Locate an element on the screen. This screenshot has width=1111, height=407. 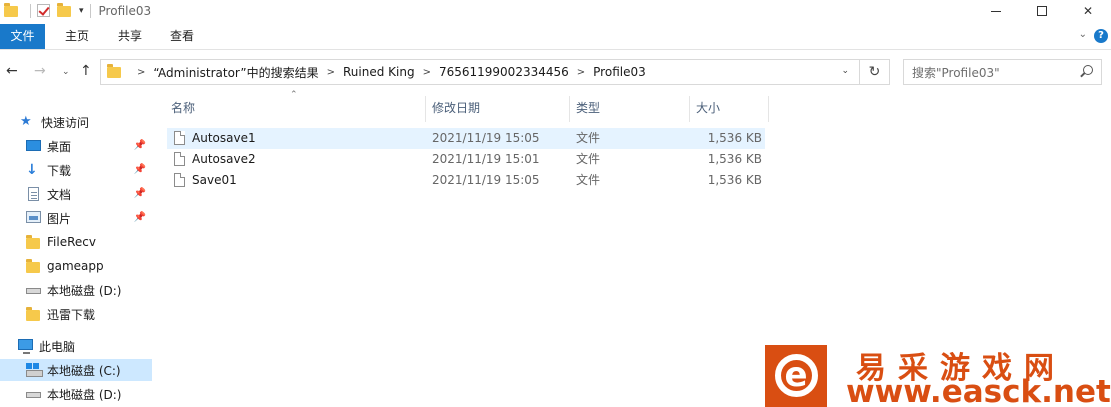
tab-view: 查看 is located at coordinates (182, 36).